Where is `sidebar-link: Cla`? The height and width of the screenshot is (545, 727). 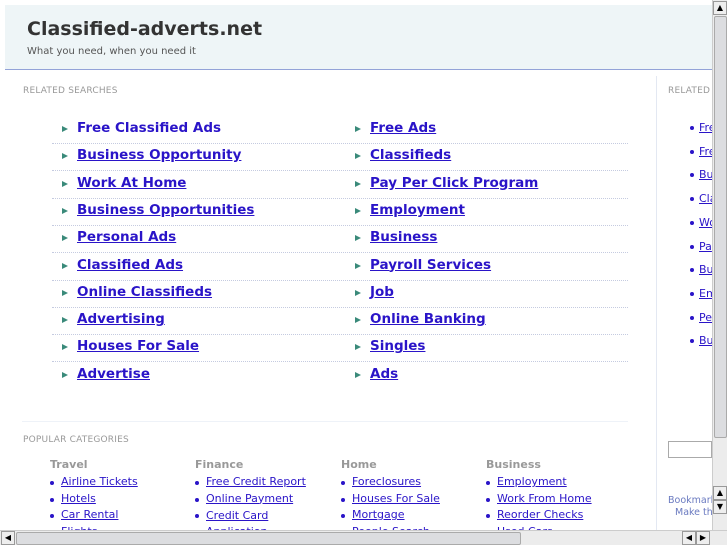
sidebar-link: Cla is located at coordinates (705, 198).